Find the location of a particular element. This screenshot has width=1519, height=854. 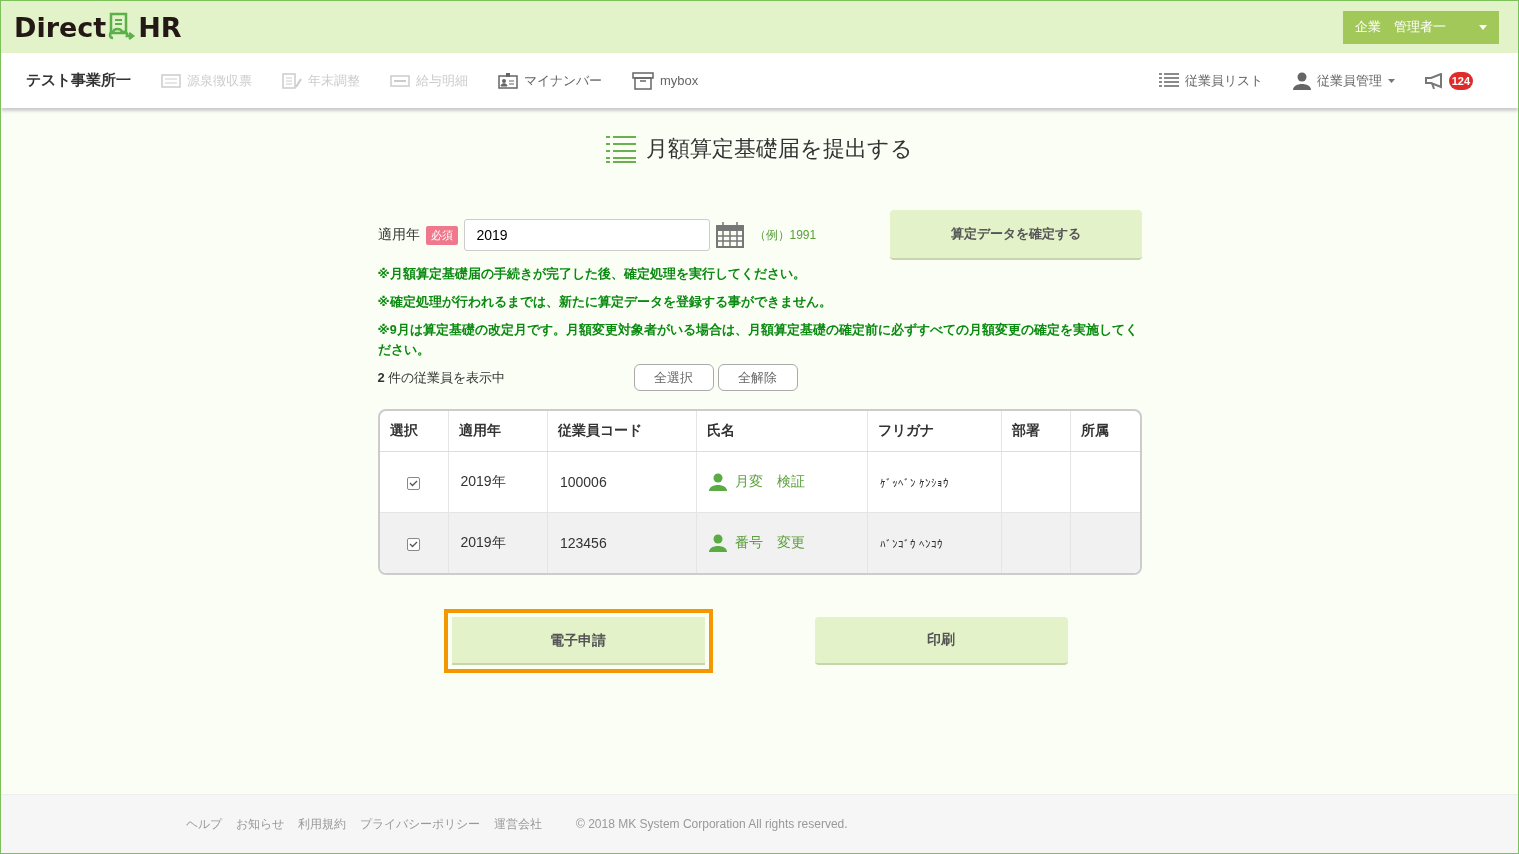

column-header: 従業員コード is located at coordinates (622, 431).